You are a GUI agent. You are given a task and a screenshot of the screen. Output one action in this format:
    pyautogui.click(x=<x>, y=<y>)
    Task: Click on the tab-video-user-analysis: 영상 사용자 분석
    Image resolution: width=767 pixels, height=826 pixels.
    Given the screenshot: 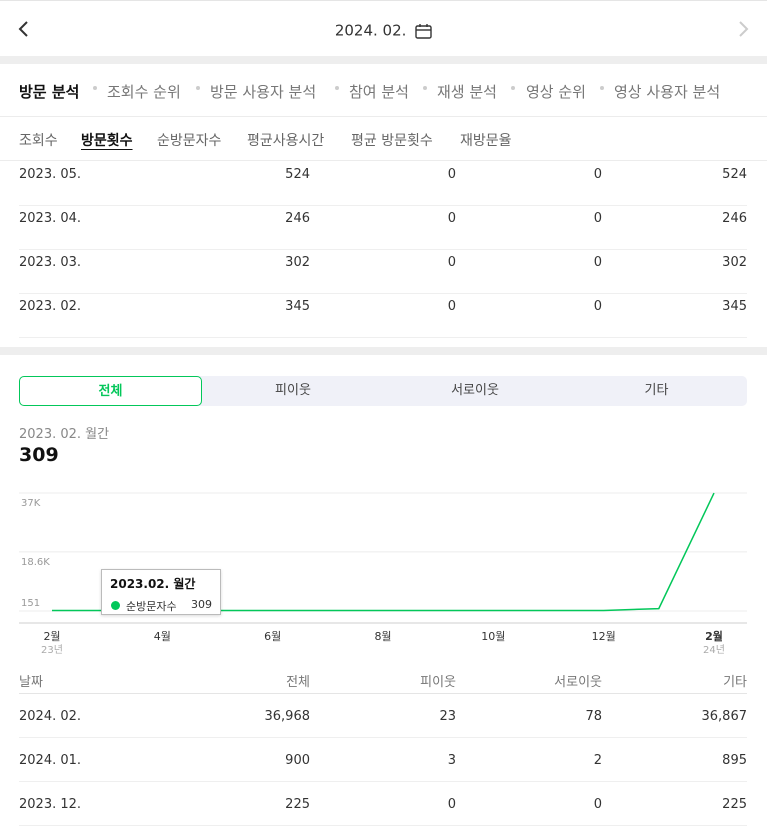 What is the action you would take?
    pyautogui.click(x=667, y=91)
    